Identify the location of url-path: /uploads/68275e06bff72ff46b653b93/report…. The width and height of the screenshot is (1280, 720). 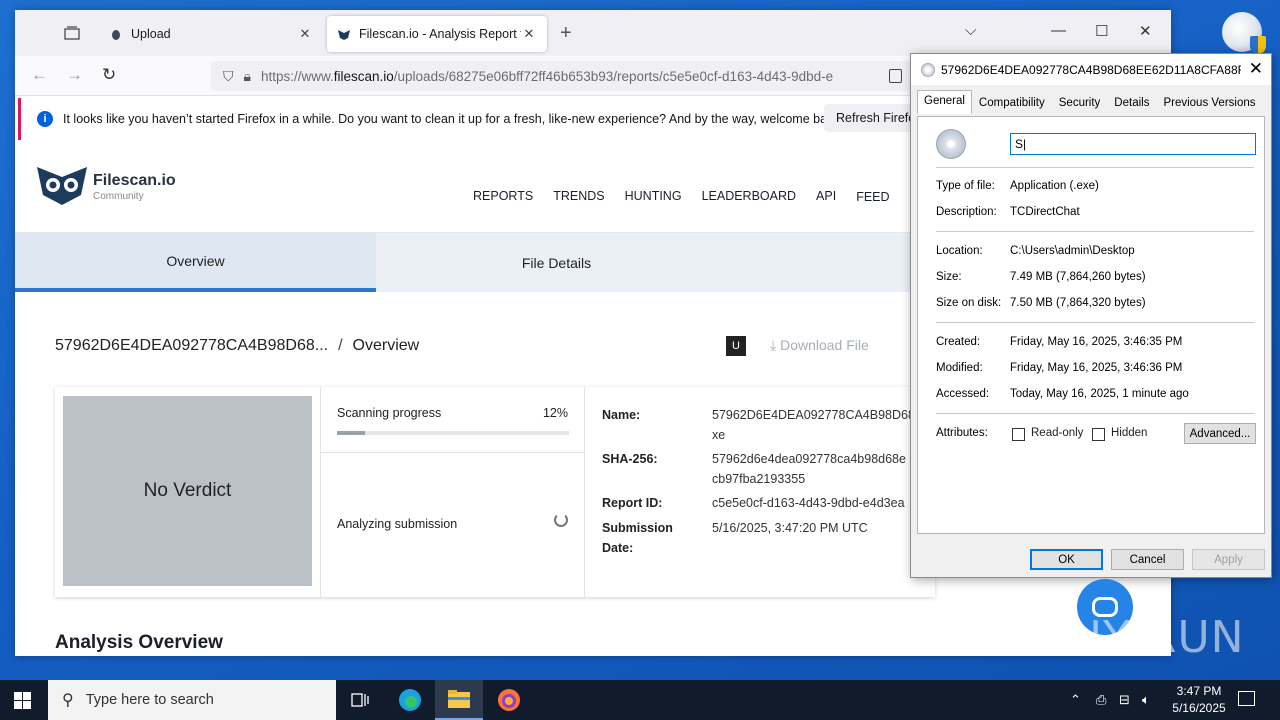
(613, 76).